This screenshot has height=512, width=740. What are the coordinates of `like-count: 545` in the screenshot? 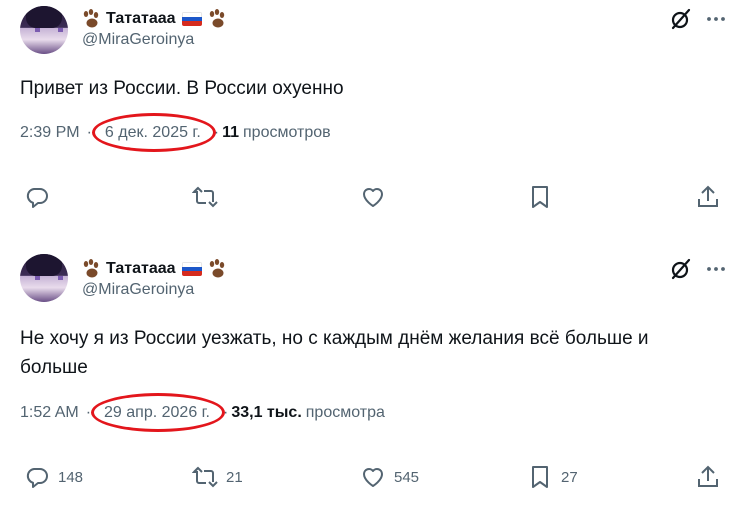 It's located at (407, 477).